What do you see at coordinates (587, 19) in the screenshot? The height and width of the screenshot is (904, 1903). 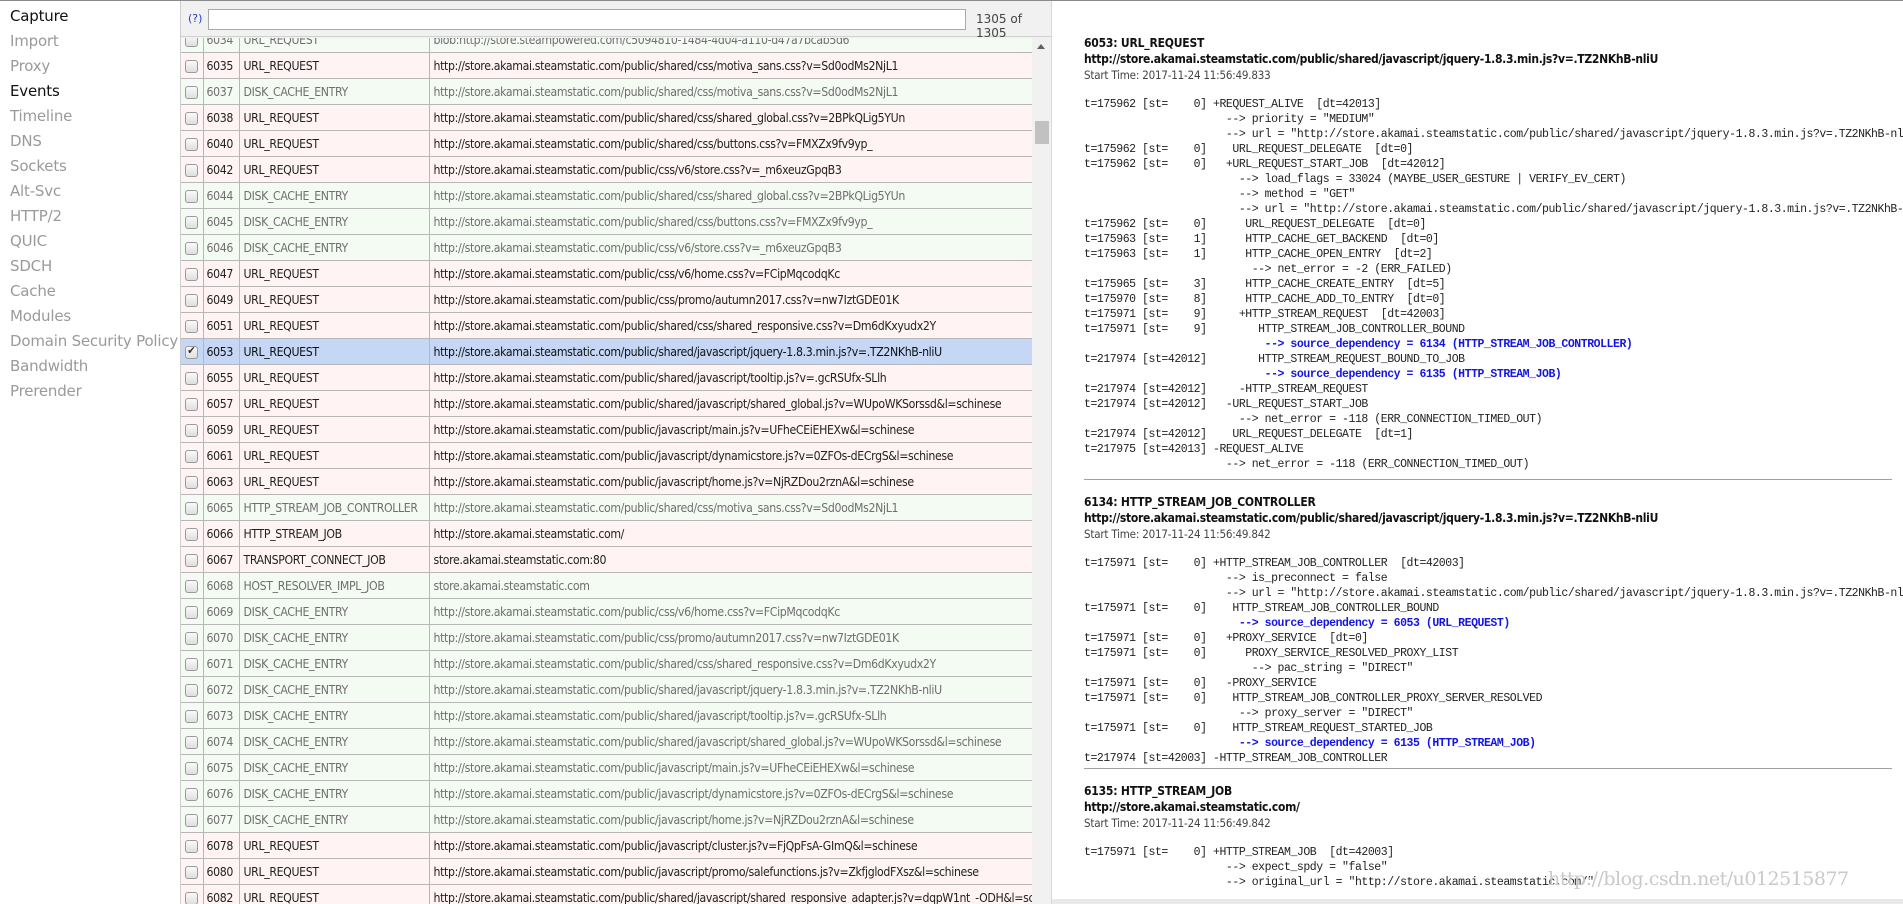 I see `filter-input` at bounding box center [587, 19].